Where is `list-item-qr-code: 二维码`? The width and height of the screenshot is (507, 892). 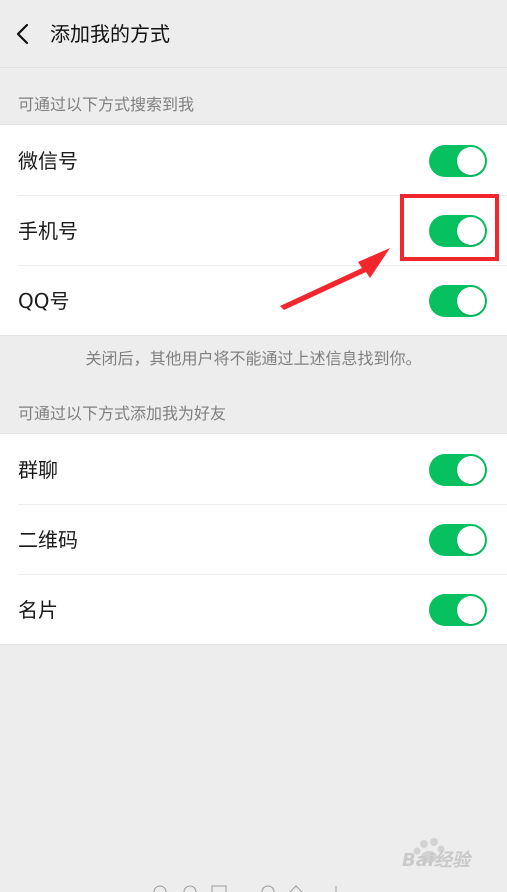
list-item-qr-code: 二维码 is located at coordinates (253, 539).